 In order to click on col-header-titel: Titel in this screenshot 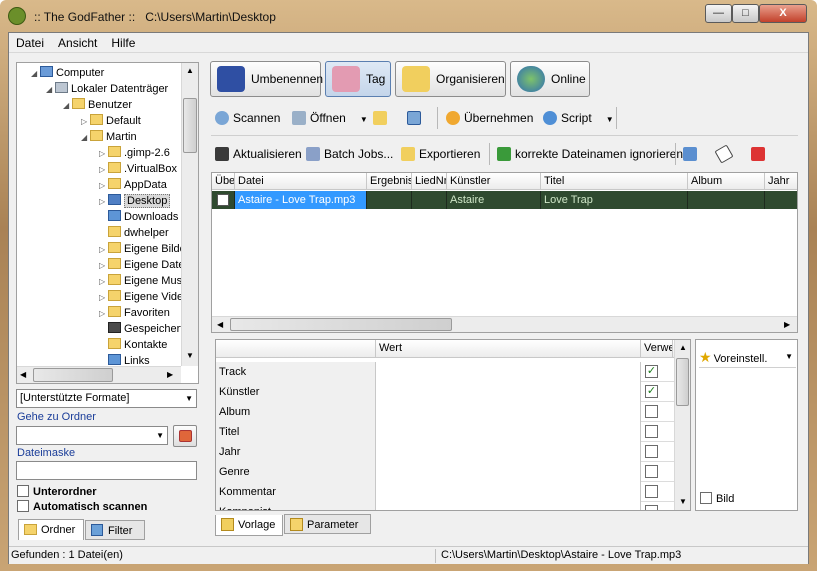, I will do `click(614, 181)`.